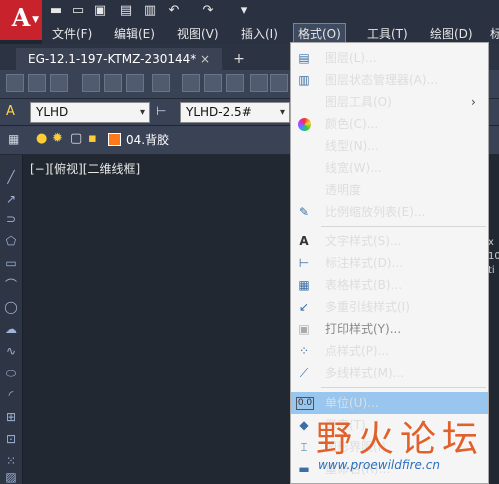  Describe the element at coordinates (161, 83) in the screenshot. I see `3d-dwf-icon` at that location.